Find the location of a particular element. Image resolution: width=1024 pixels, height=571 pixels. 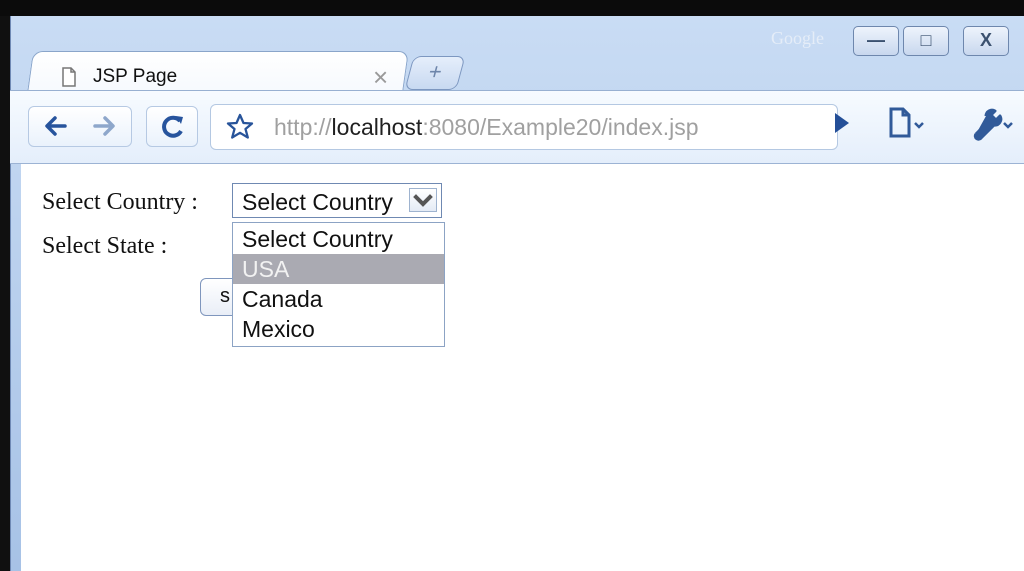

tab-close-icon: × is located at coordinates (380, 77).